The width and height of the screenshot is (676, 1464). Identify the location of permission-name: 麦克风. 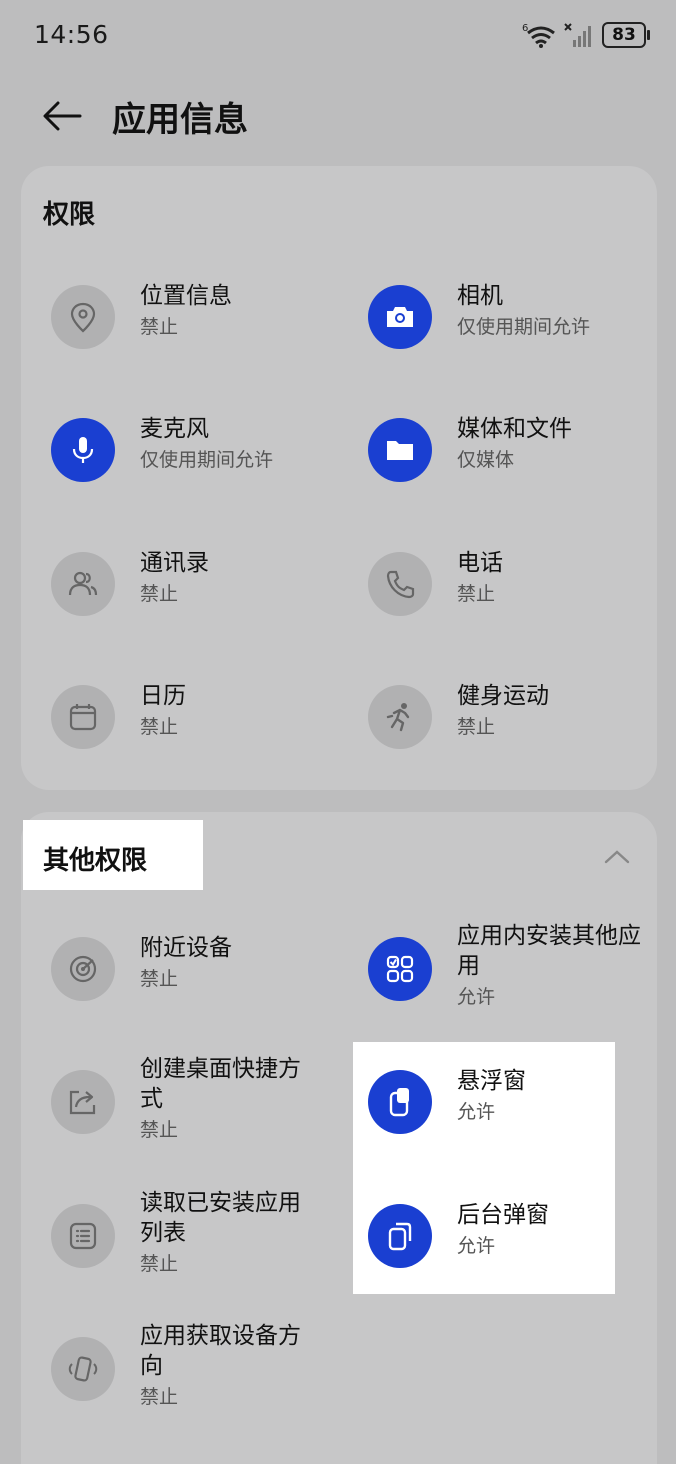
(174, 429).